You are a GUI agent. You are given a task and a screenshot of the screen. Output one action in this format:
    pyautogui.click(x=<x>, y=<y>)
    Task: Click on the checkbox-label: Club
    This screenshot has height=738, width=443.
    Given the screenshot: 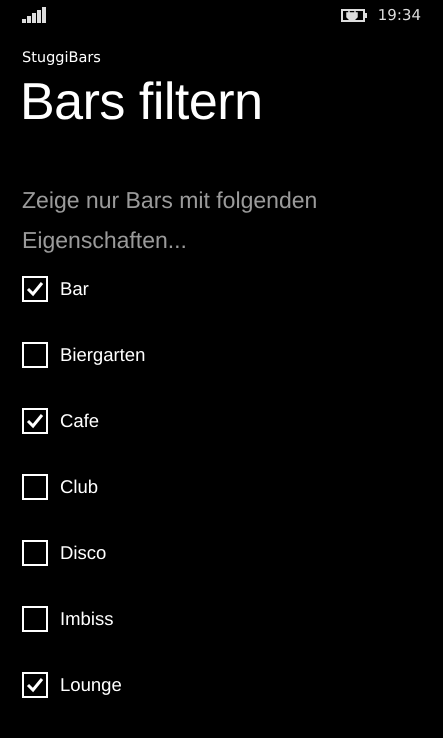 What is the action you would take?
    pyautogui.click(x=79, y=487)
    